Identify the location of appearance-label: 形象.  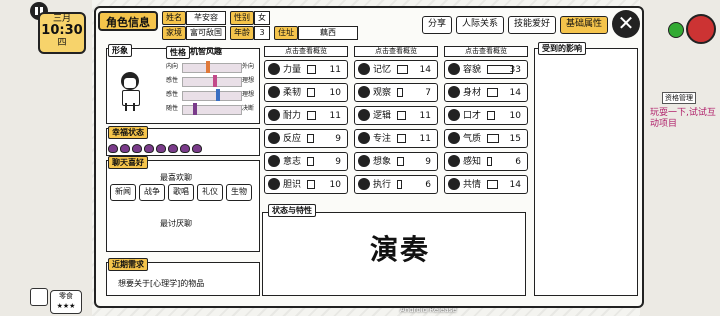
(120, 50).